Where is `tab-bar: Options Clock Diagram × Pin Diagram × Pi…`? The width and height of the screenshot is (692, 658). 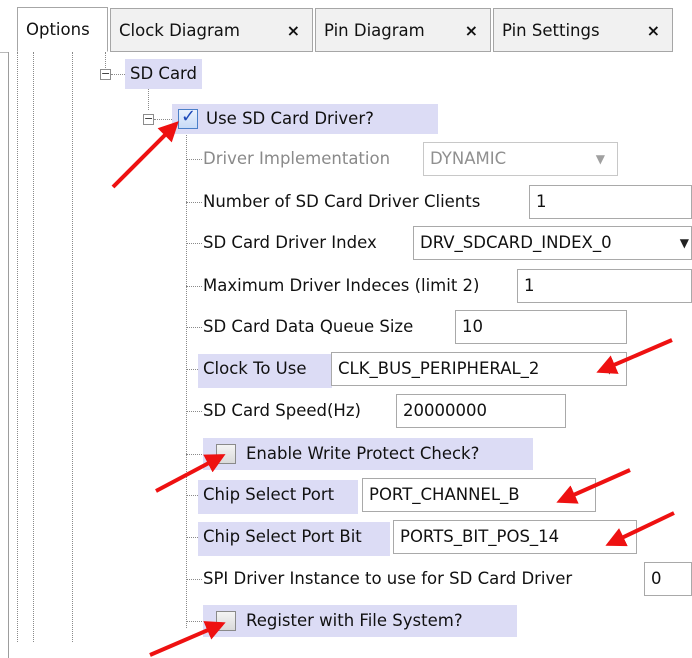 tab-bar: Options Clock Diagram × Pin Diagram × Pi… is located at coordinates (346, 26).